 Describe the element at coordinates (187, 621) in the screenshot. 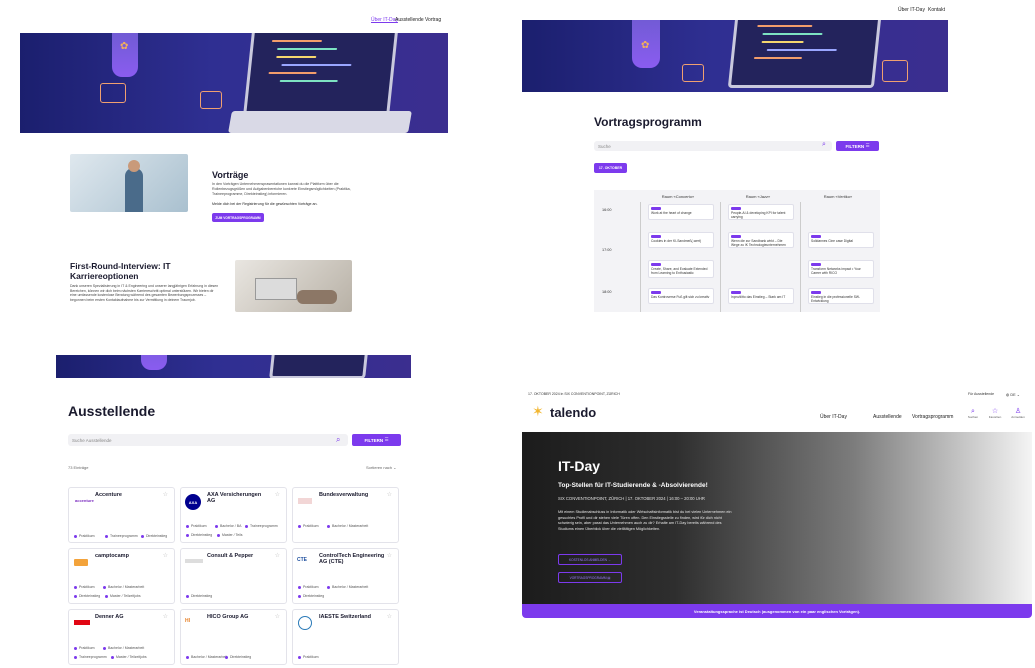

I see `company-logo: HI` at that location.